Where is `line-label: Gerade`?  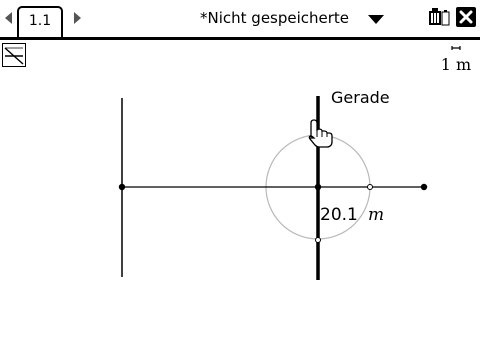
line-label: Gerade is located at coordinates (360, 97).